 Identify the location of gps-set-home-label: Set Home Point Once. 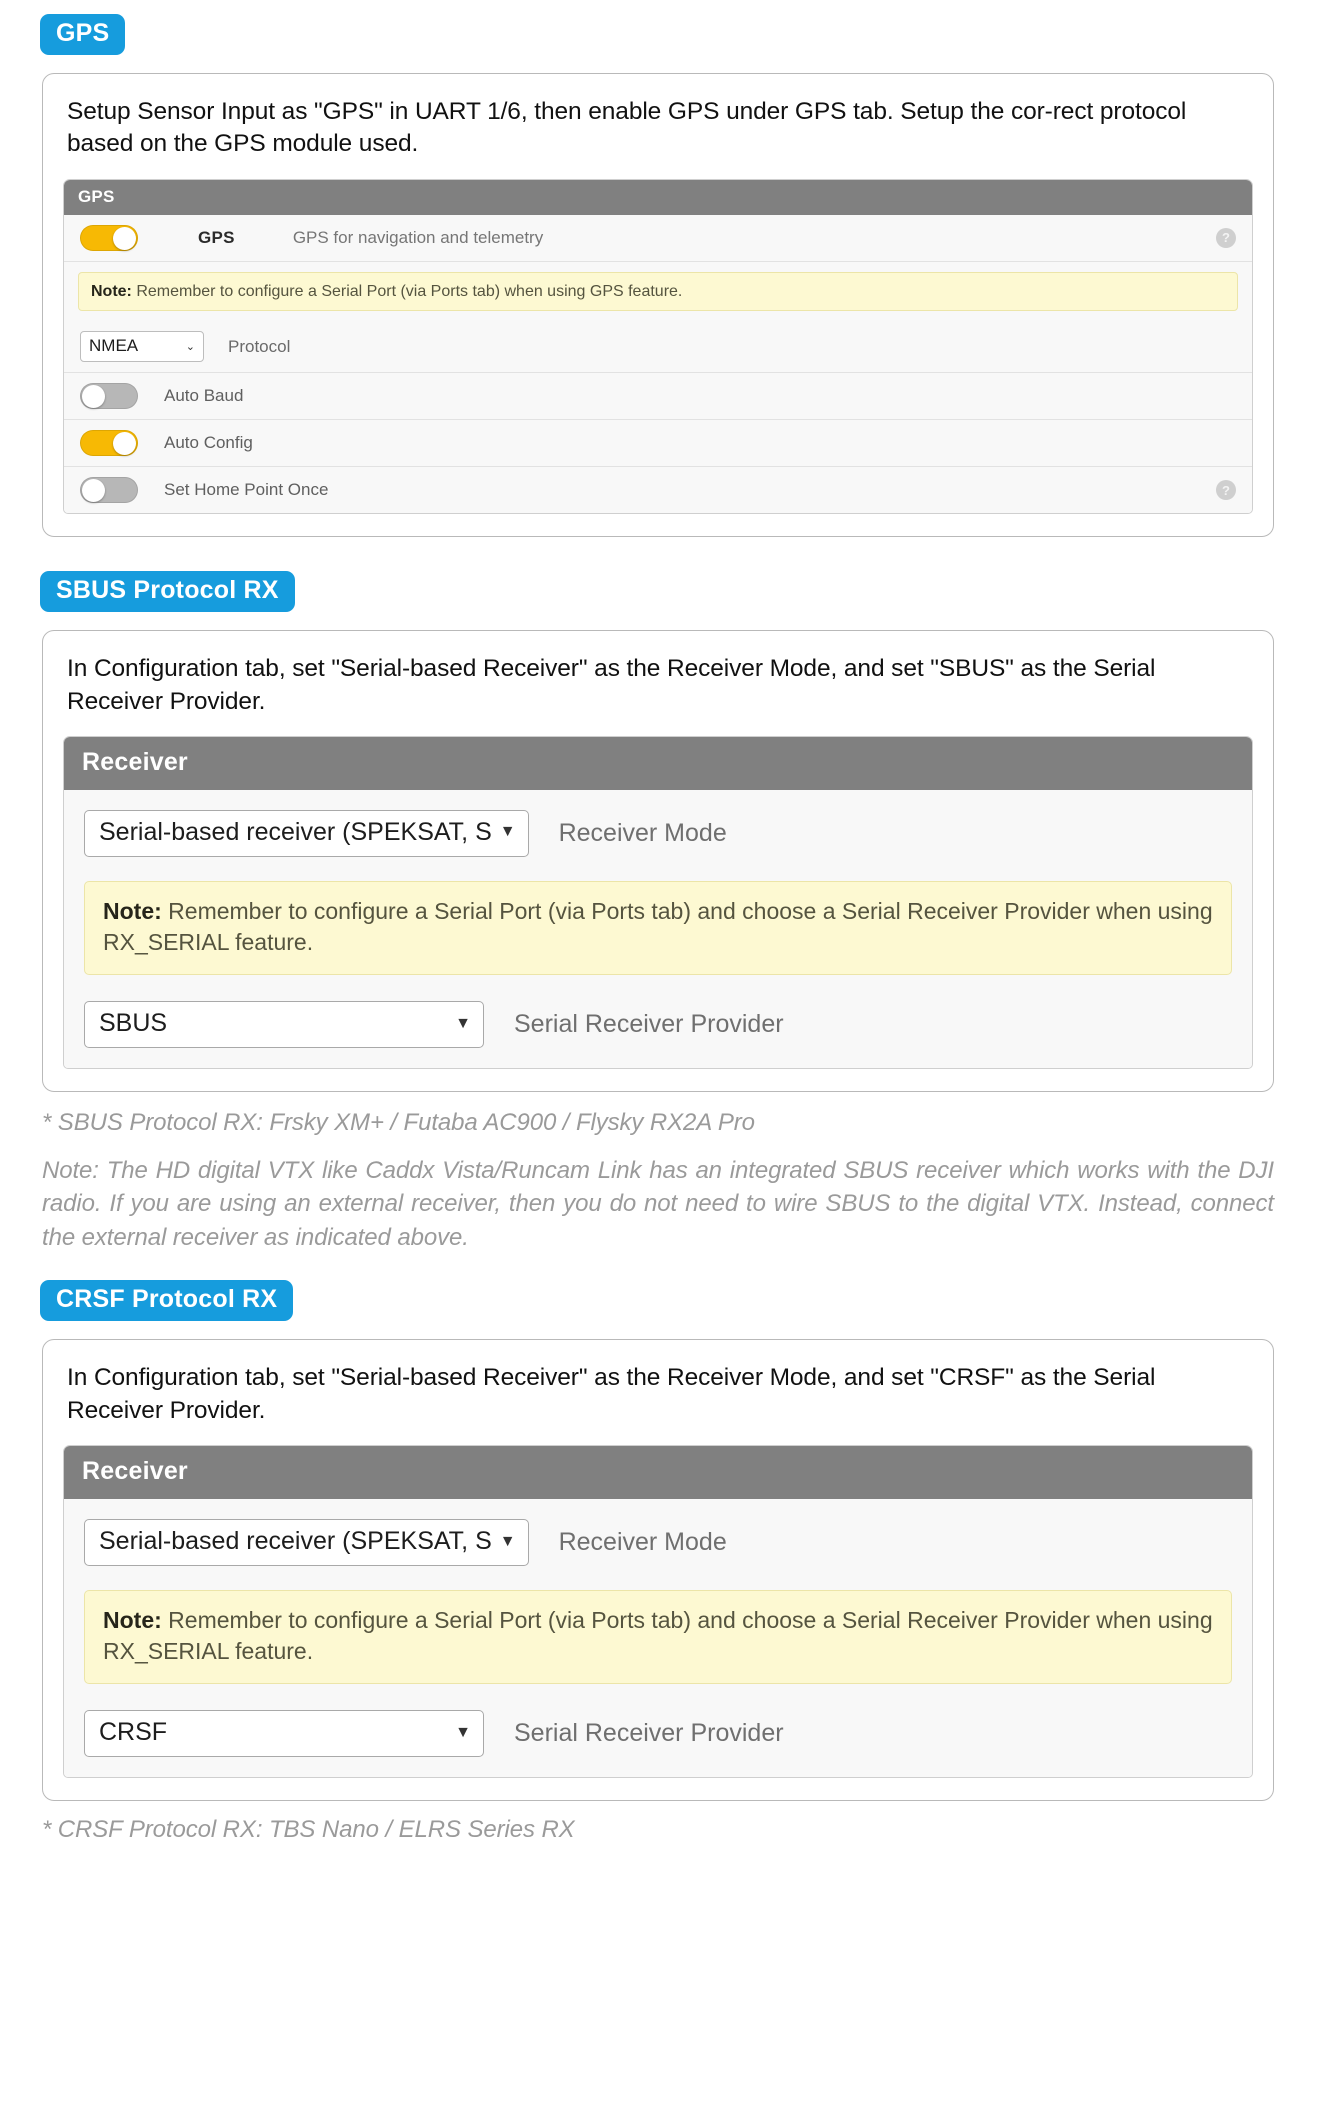
(246, 490).